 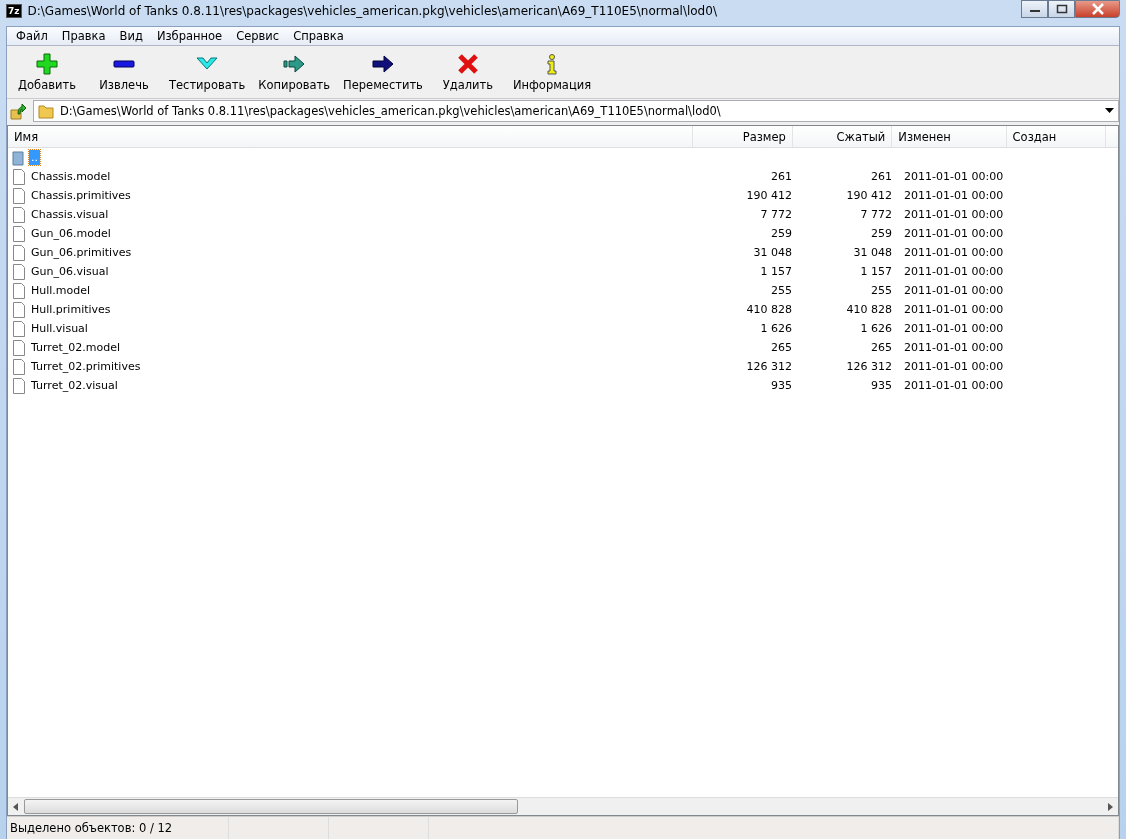 What do you see at coordinates (318, 36) in the screenshot?
I see `menu-item: Справка` at bounding box center [318, 36].